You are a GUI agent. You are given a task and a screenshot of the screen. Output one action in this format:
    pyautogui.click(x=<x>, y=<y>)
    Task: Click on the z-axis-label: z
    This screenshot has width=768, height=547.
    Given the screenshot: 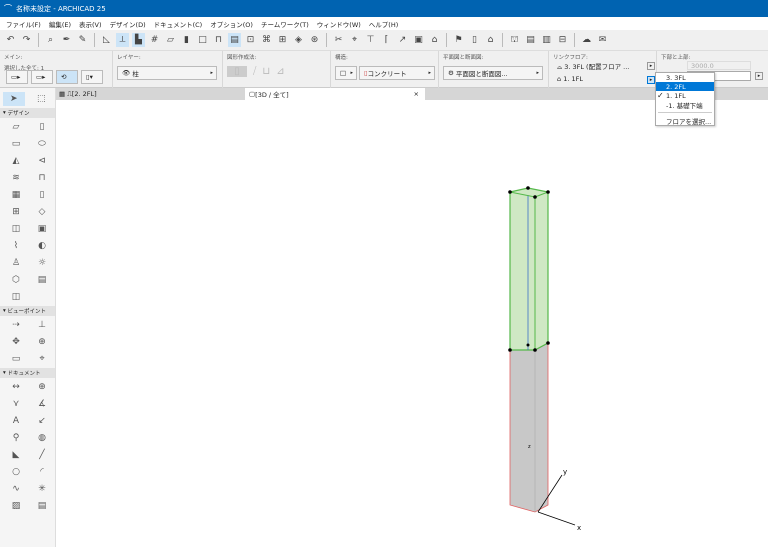 What is the action you would take?
    pyautogui.click(x=529, y=447)
    